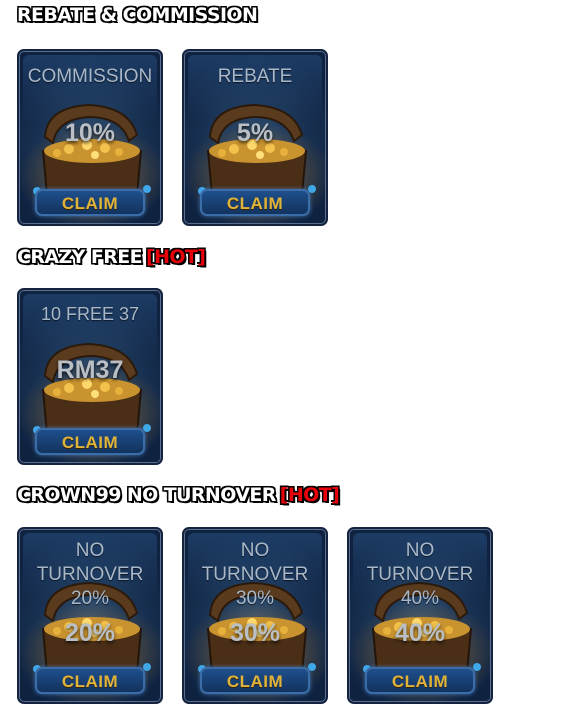  I want to click on promo-card-commission: COMMISSION 10% CLAIM, so click(90, 137).